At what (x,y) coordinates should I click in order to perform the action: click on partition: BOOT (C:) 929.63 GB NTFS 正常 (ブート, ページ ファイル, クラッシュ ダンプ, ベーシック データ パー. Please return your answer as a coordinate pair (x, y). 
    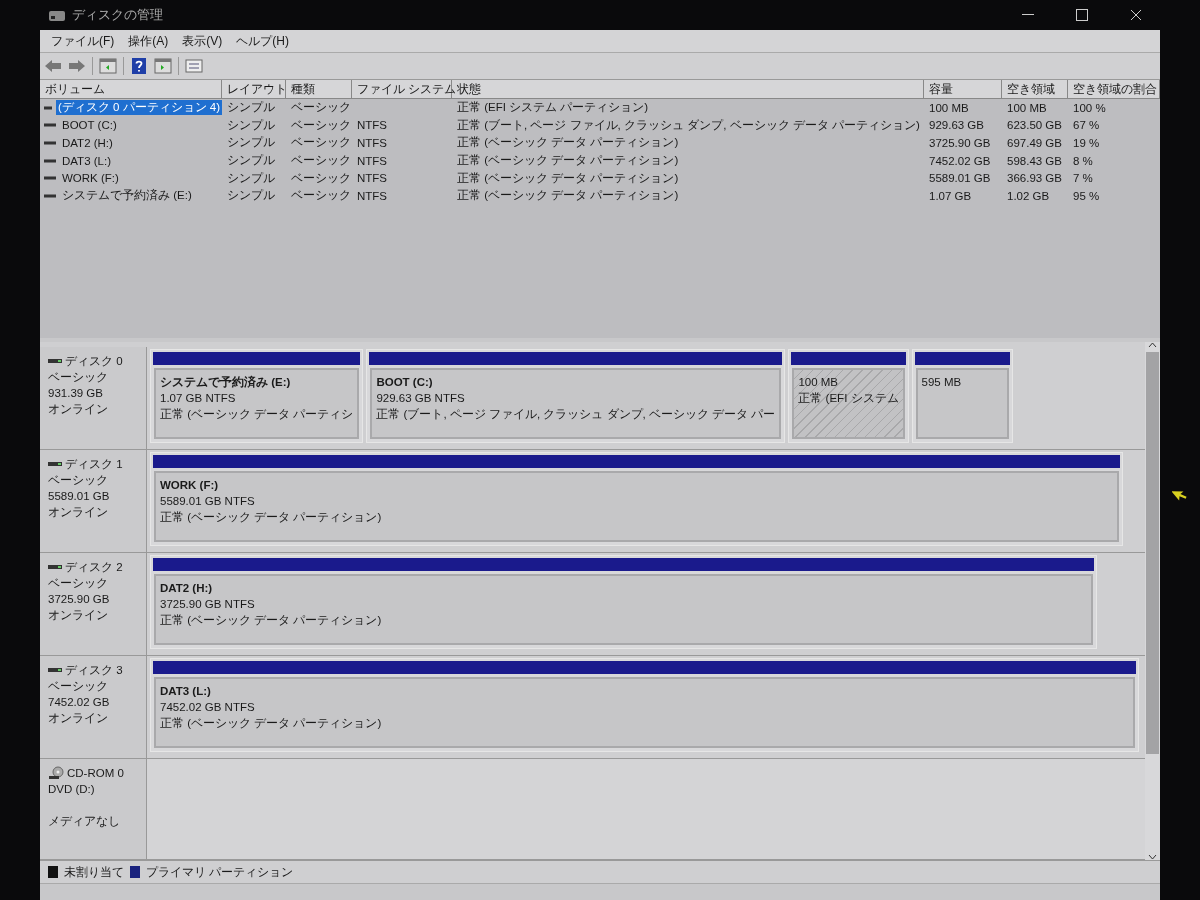
    Looking at the image, I should click on (576, 396).